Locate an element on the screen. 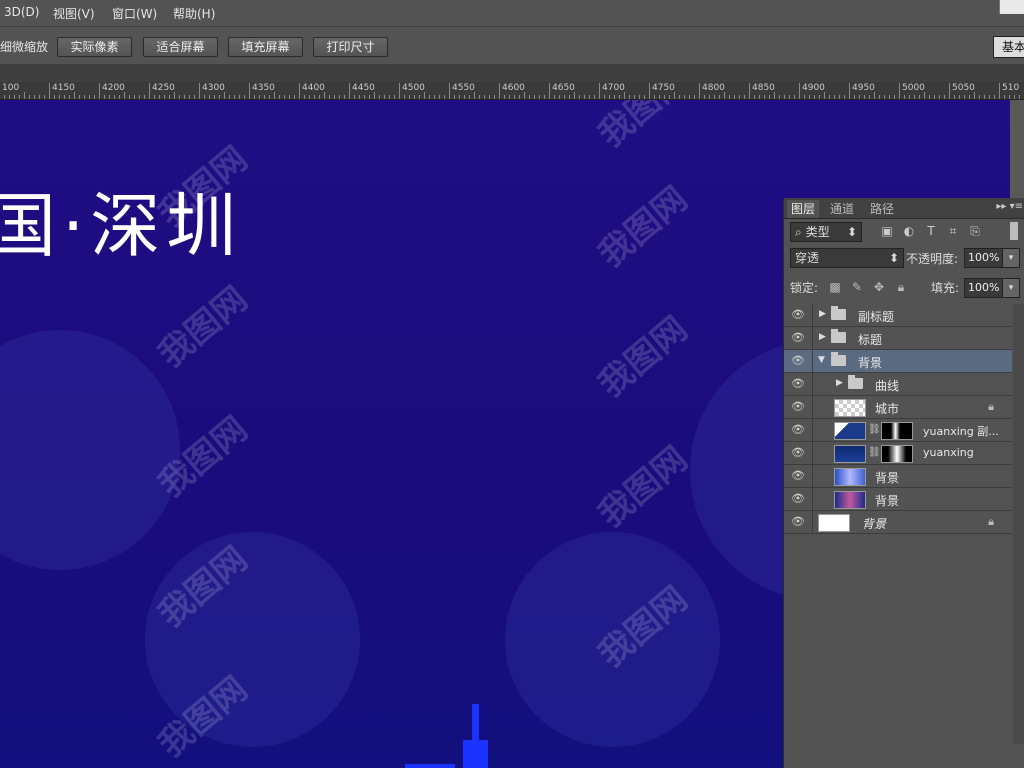 This screenshot has height=768, width=1024. opacity-input: 100% is located at coordinates (984, 258).